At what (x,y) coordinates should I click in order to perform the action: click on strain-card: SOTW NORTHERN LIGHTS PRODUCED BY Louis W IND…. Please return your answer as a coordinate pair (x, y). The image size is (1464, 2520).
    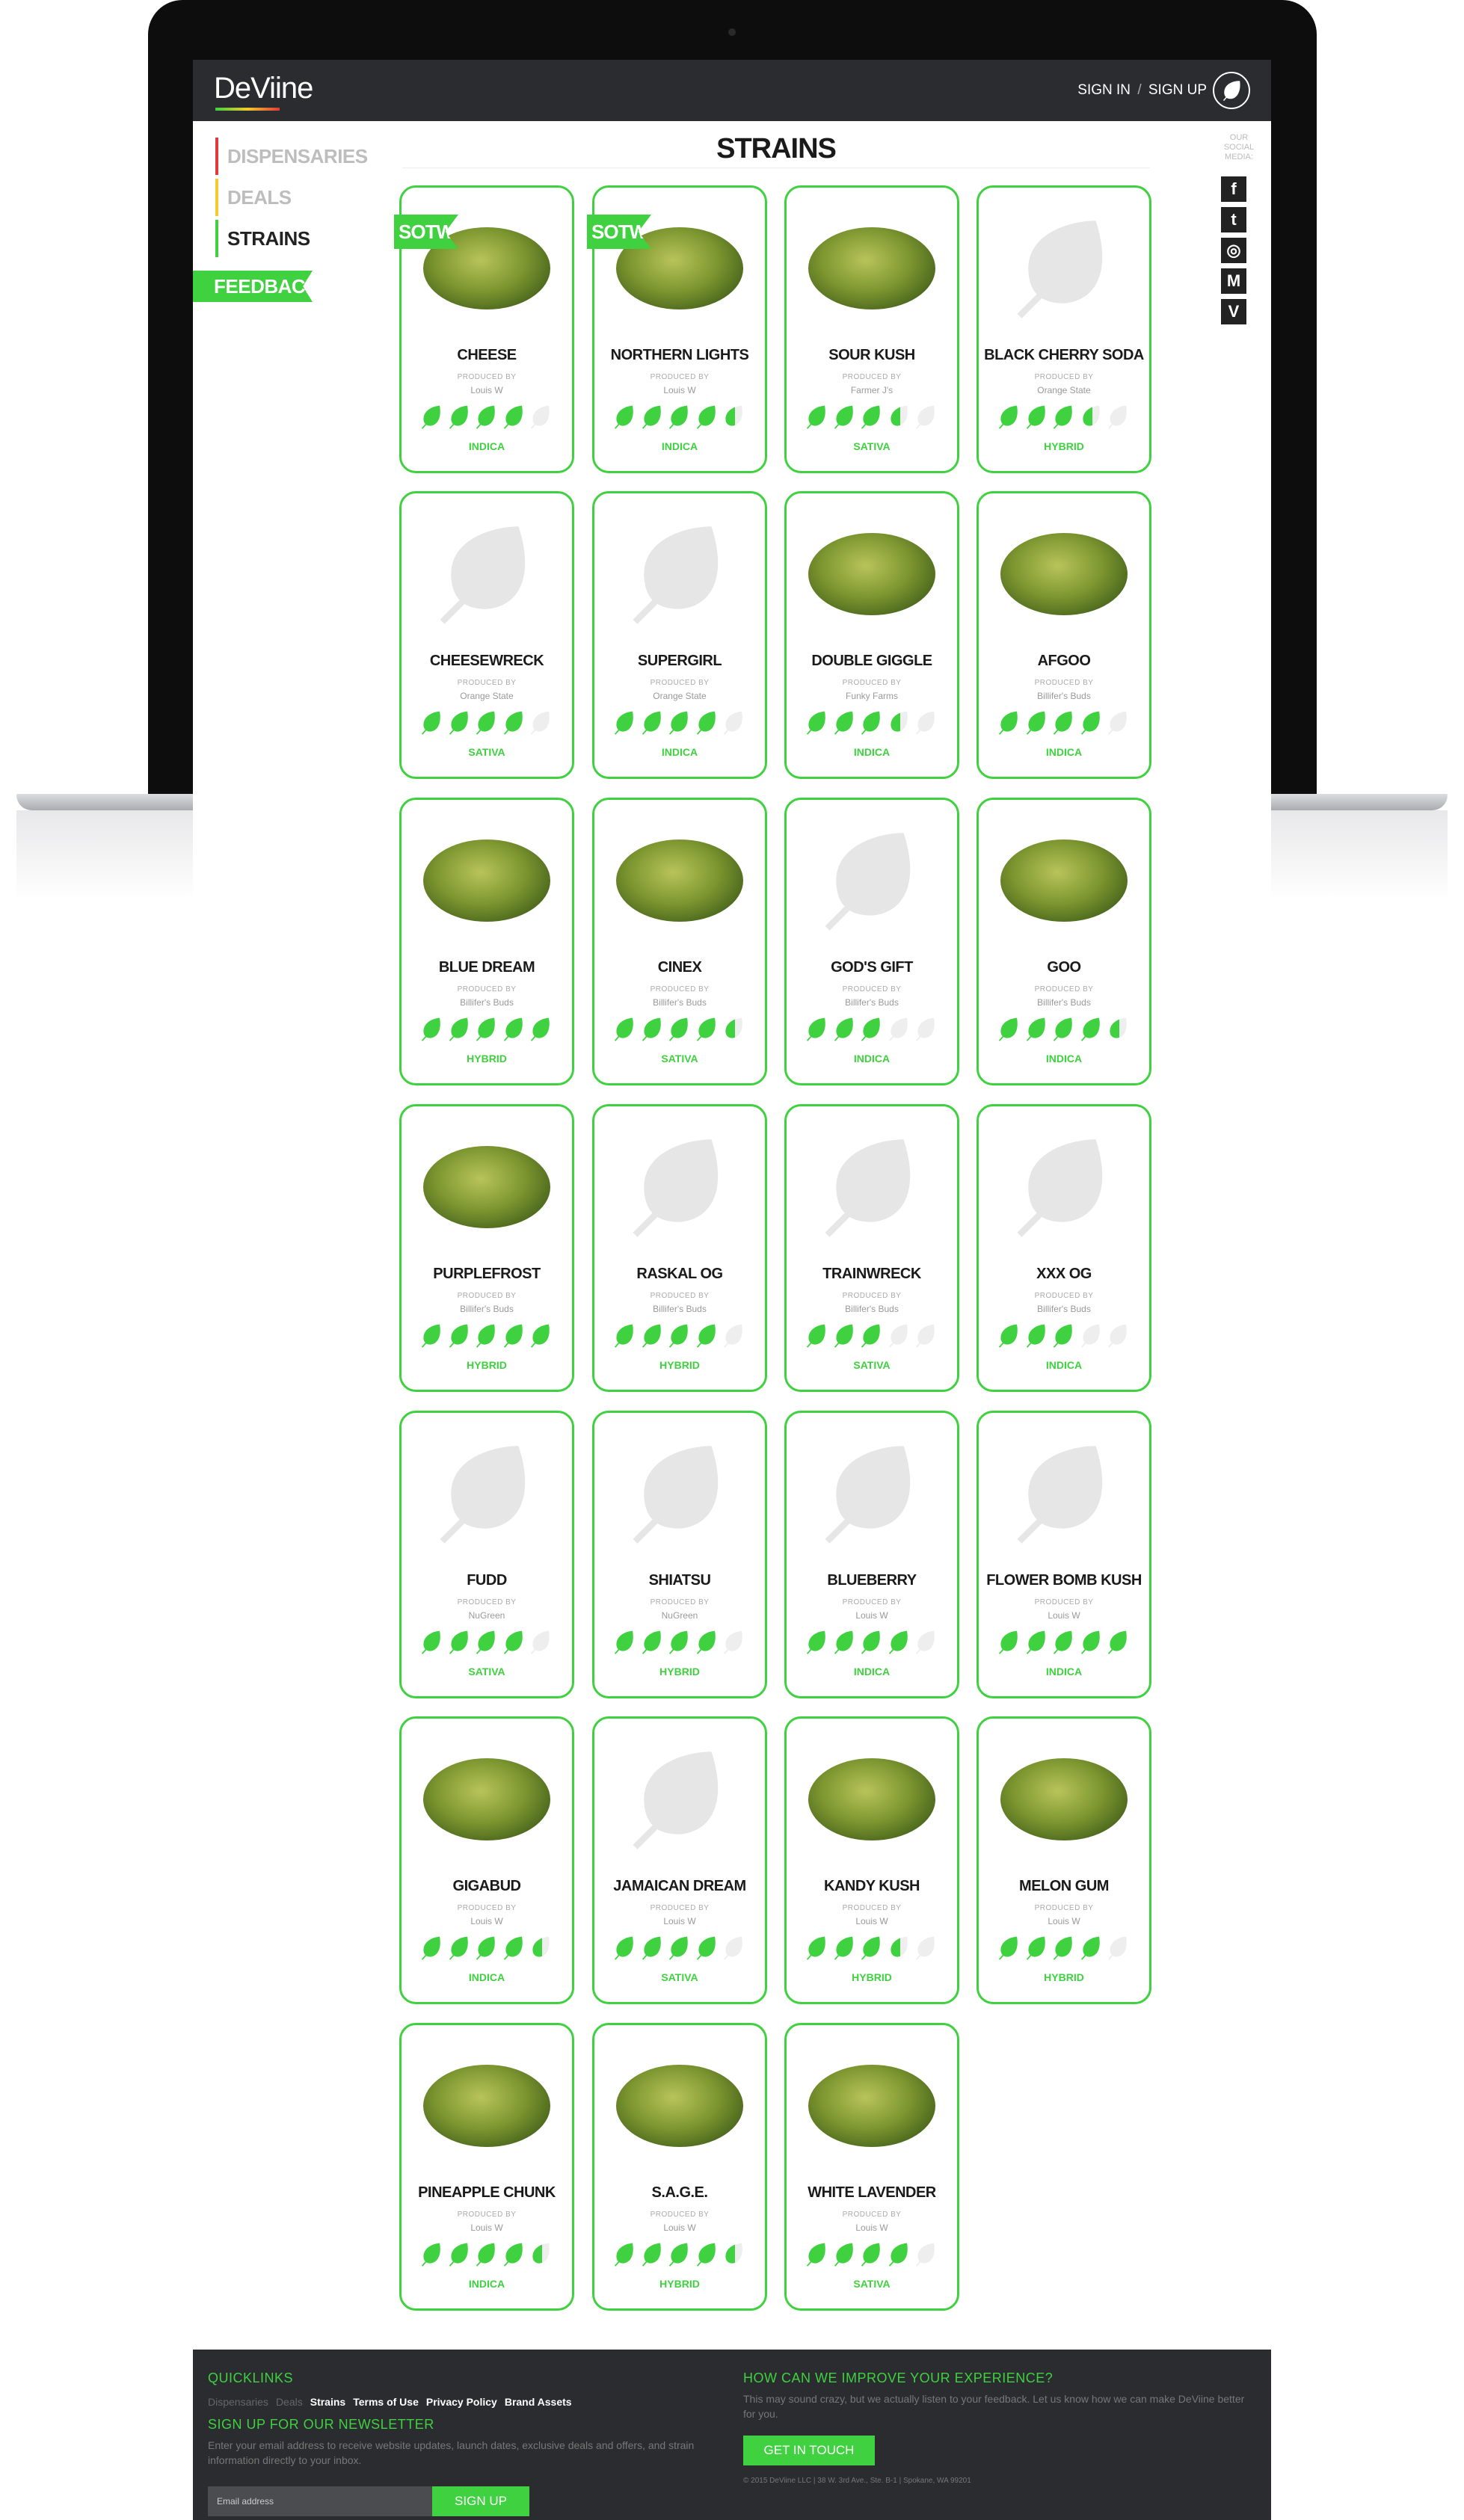
    Looking at the image, I should click on (677, 329).